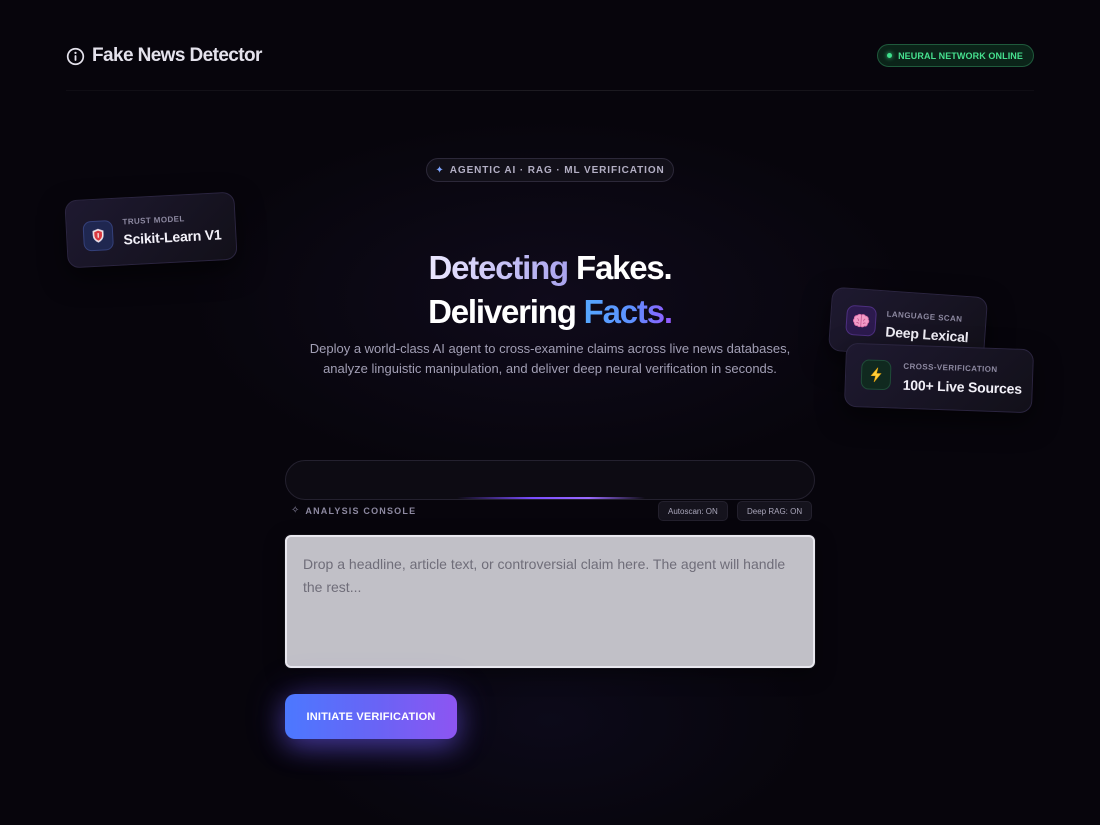 Image resolution: width=1100 pixels, height=825 pixels. I want to click on hero-headline: Detecting Fakes. Delivering Facts., so click(550, 290).